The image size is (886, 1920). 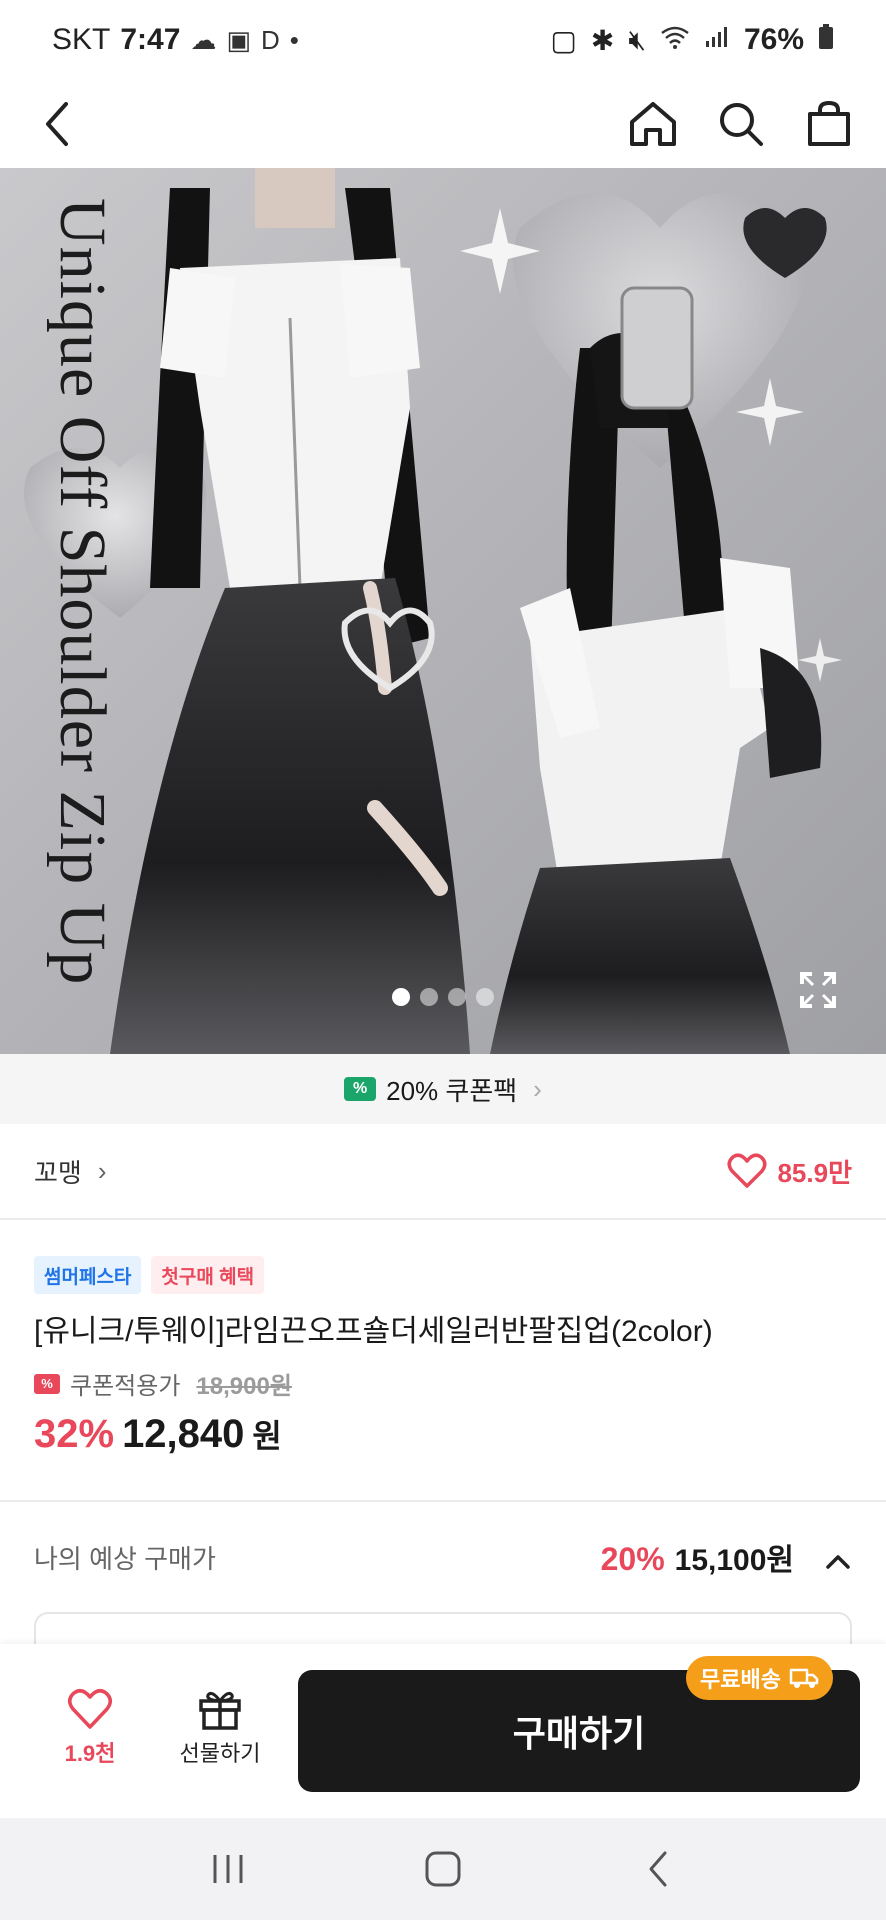 I want to click on search-icon, so click(x=741, y=124).